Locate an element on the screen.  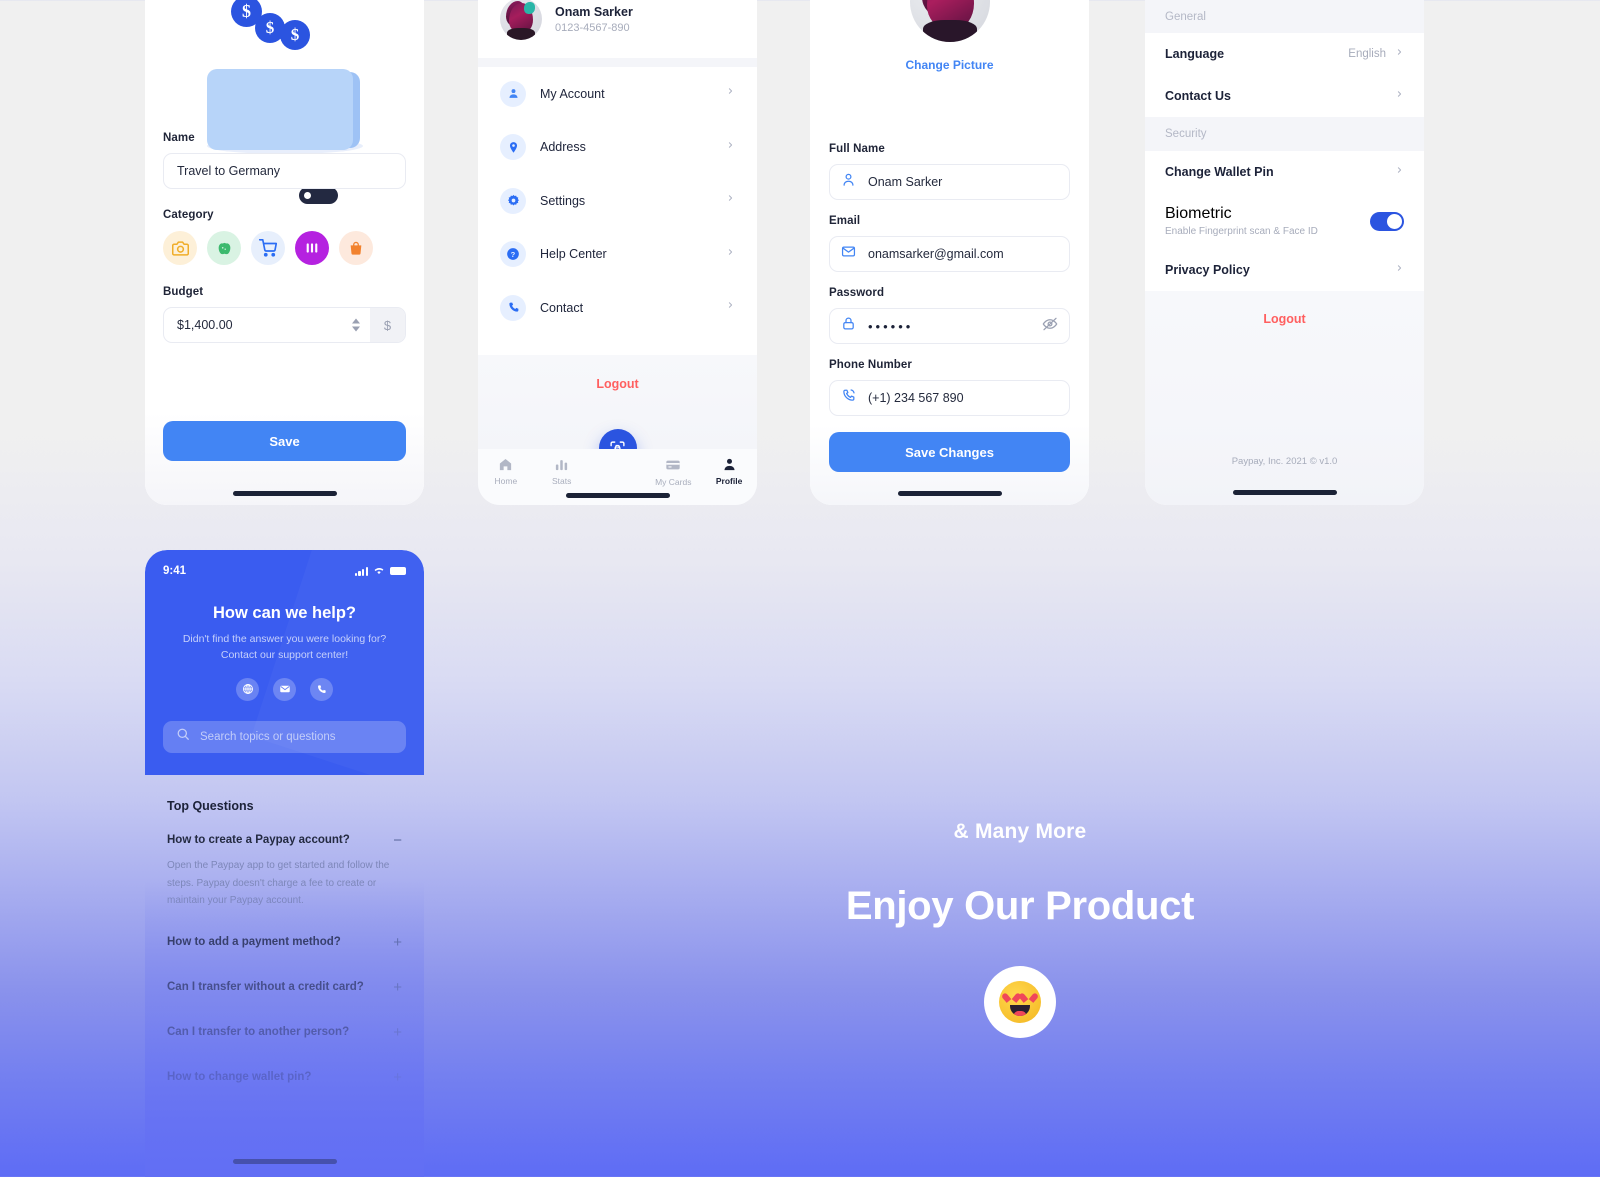
name-input-value: Travel to Germany is located at coordinates (229, 171).